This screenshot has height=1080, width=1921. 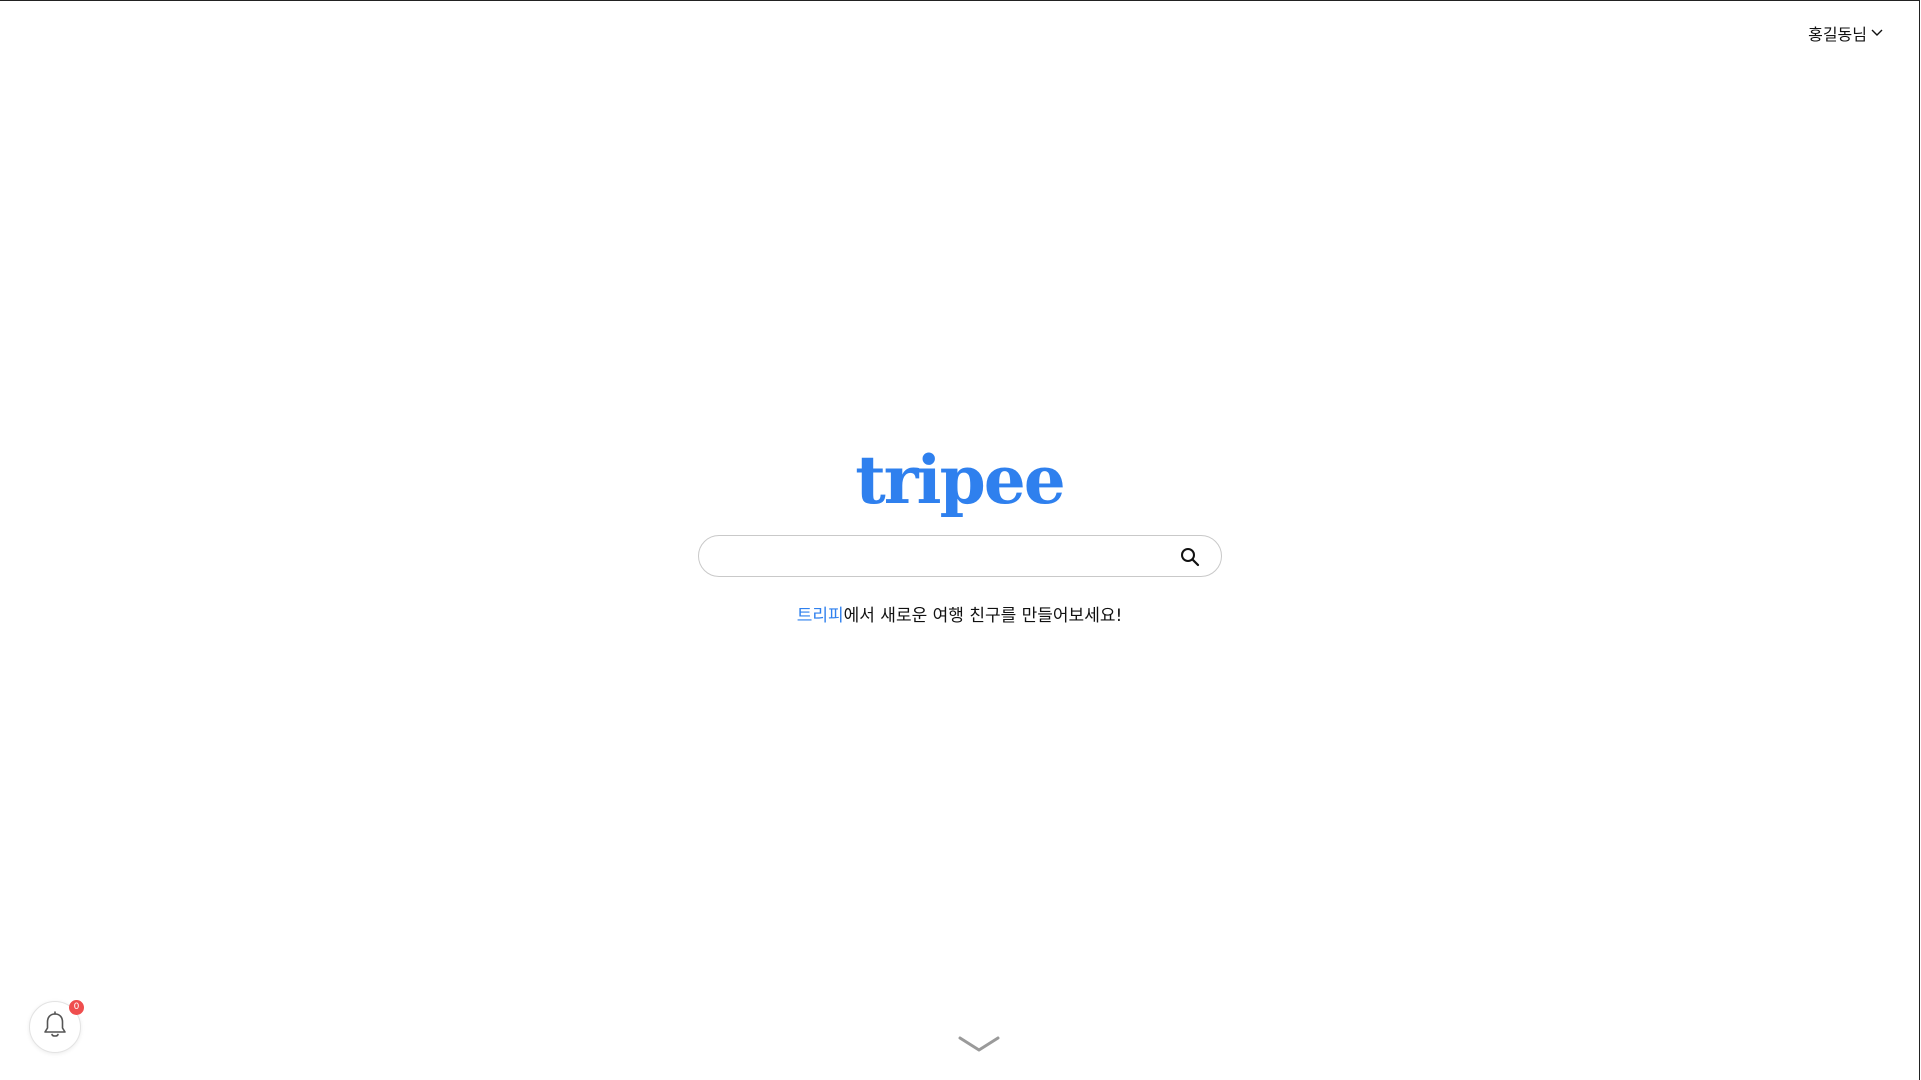 I want to click on search-input, so click(x=938, y=557).